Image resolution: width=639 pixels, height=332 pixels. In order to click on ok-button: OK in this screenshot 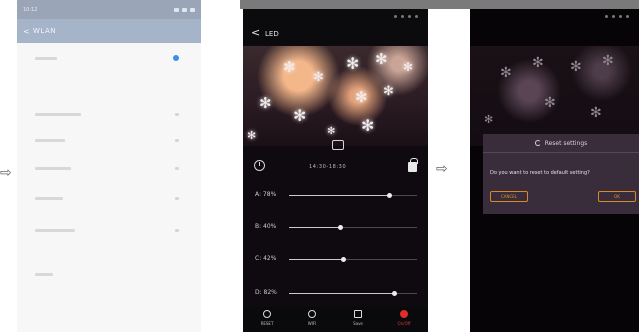, I will do `click(617, 196)`.